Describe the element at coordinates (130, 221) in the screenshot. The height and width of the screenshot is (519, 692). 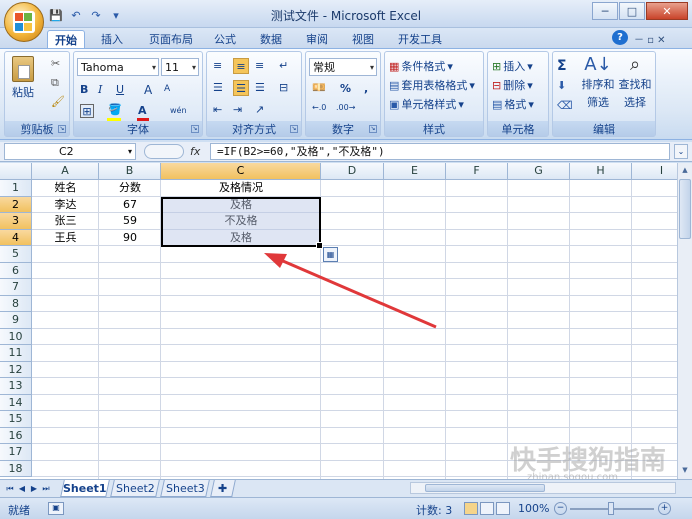
I see `cell-b3: 59` at that location.